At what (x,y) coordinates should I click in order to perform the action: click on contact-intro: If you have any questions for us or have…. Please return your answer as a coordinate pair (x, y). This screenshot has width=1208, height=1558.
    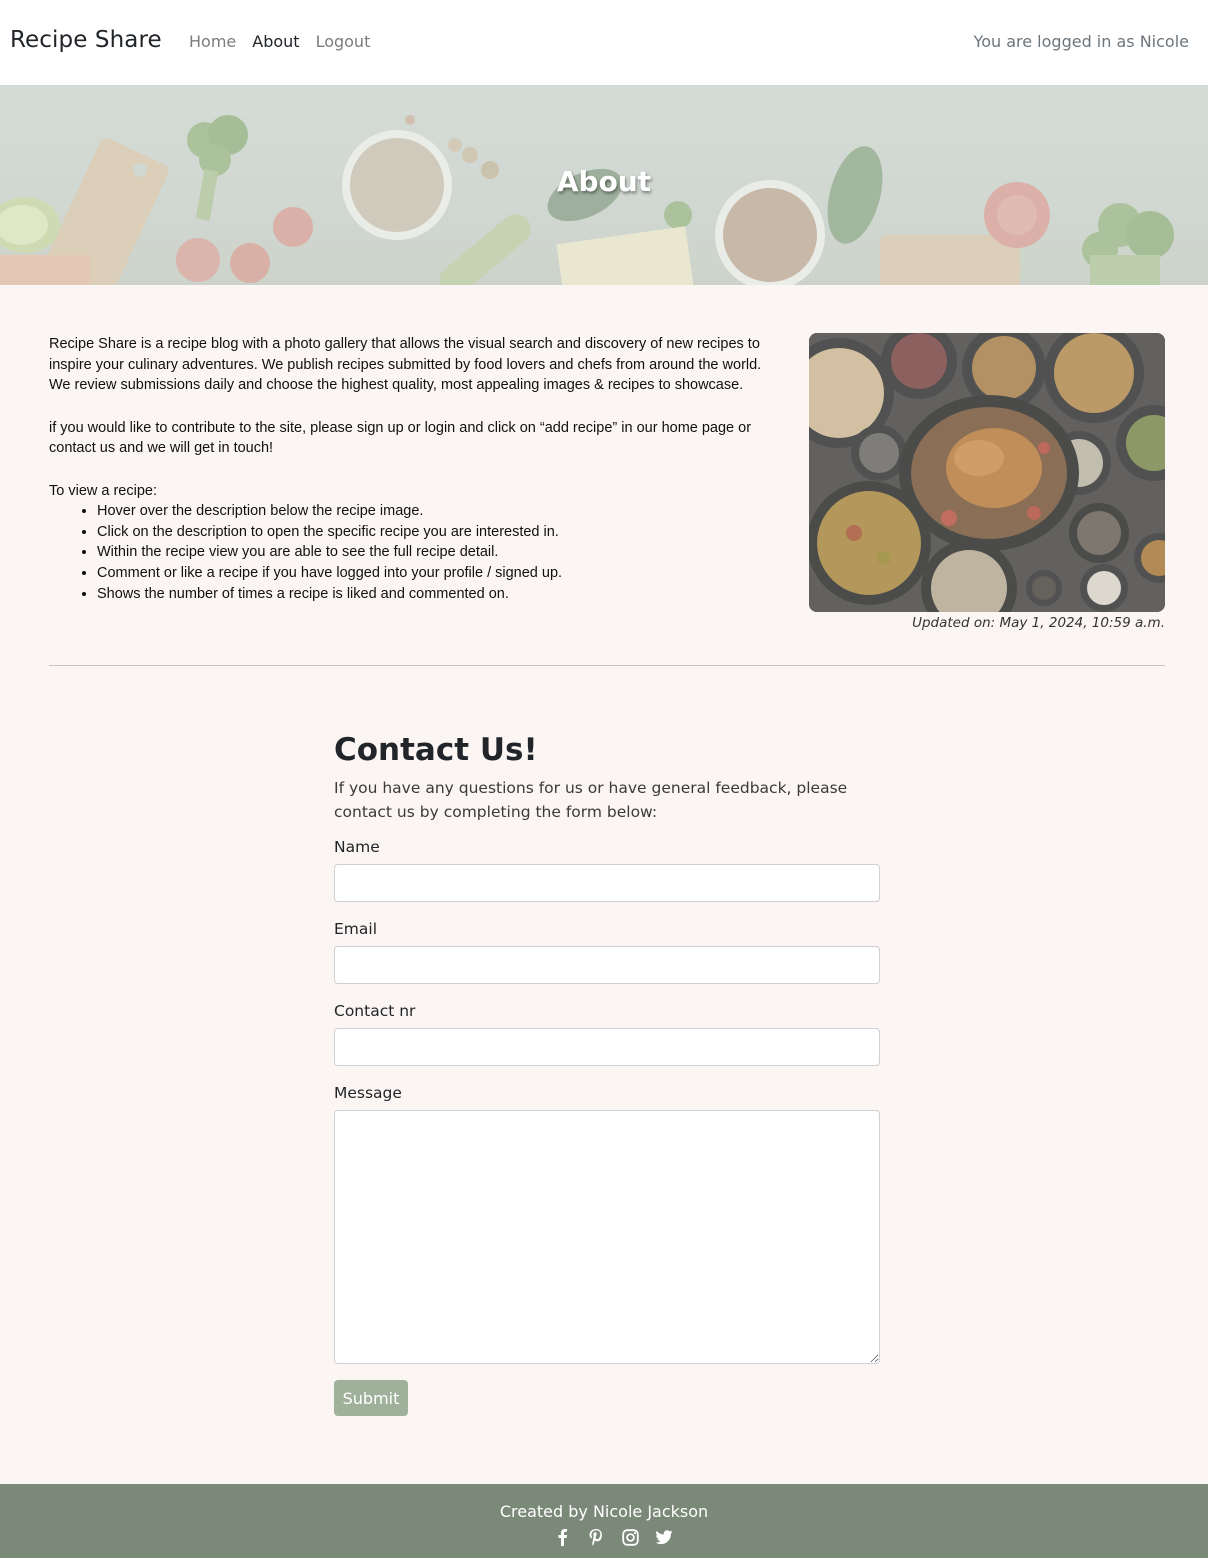
    Looking at the image, I should click on (591, 800).